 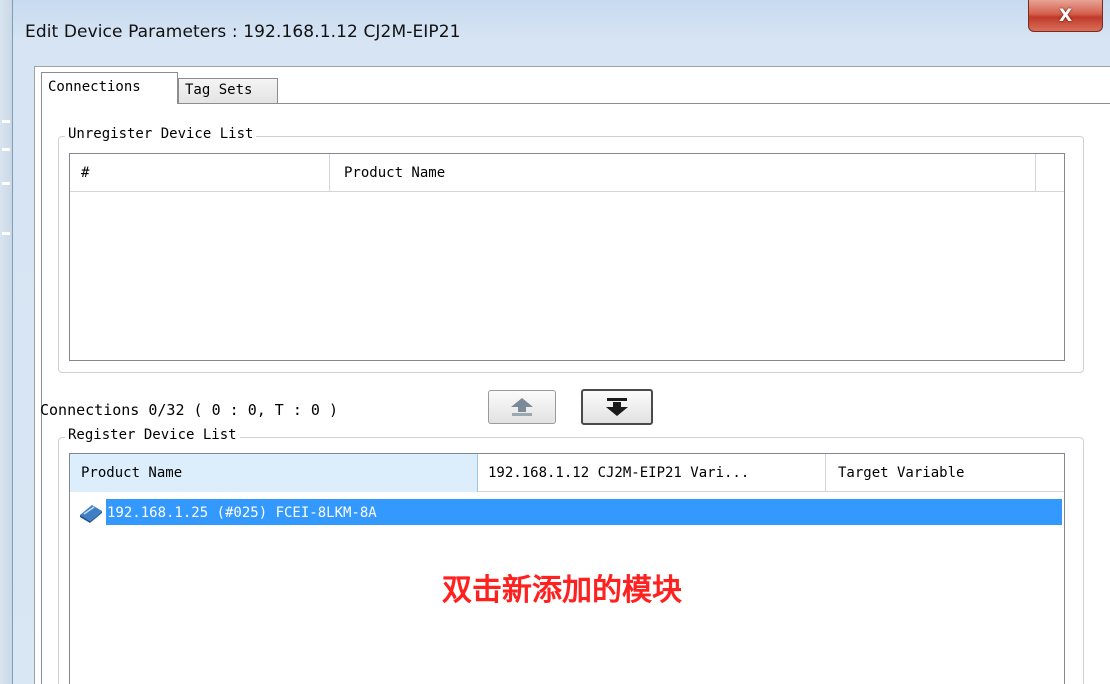 What do you see at coordinates (109, 88) in the screenshot?
I see `tab-connections: Connections` at bounding box center [109, 88].